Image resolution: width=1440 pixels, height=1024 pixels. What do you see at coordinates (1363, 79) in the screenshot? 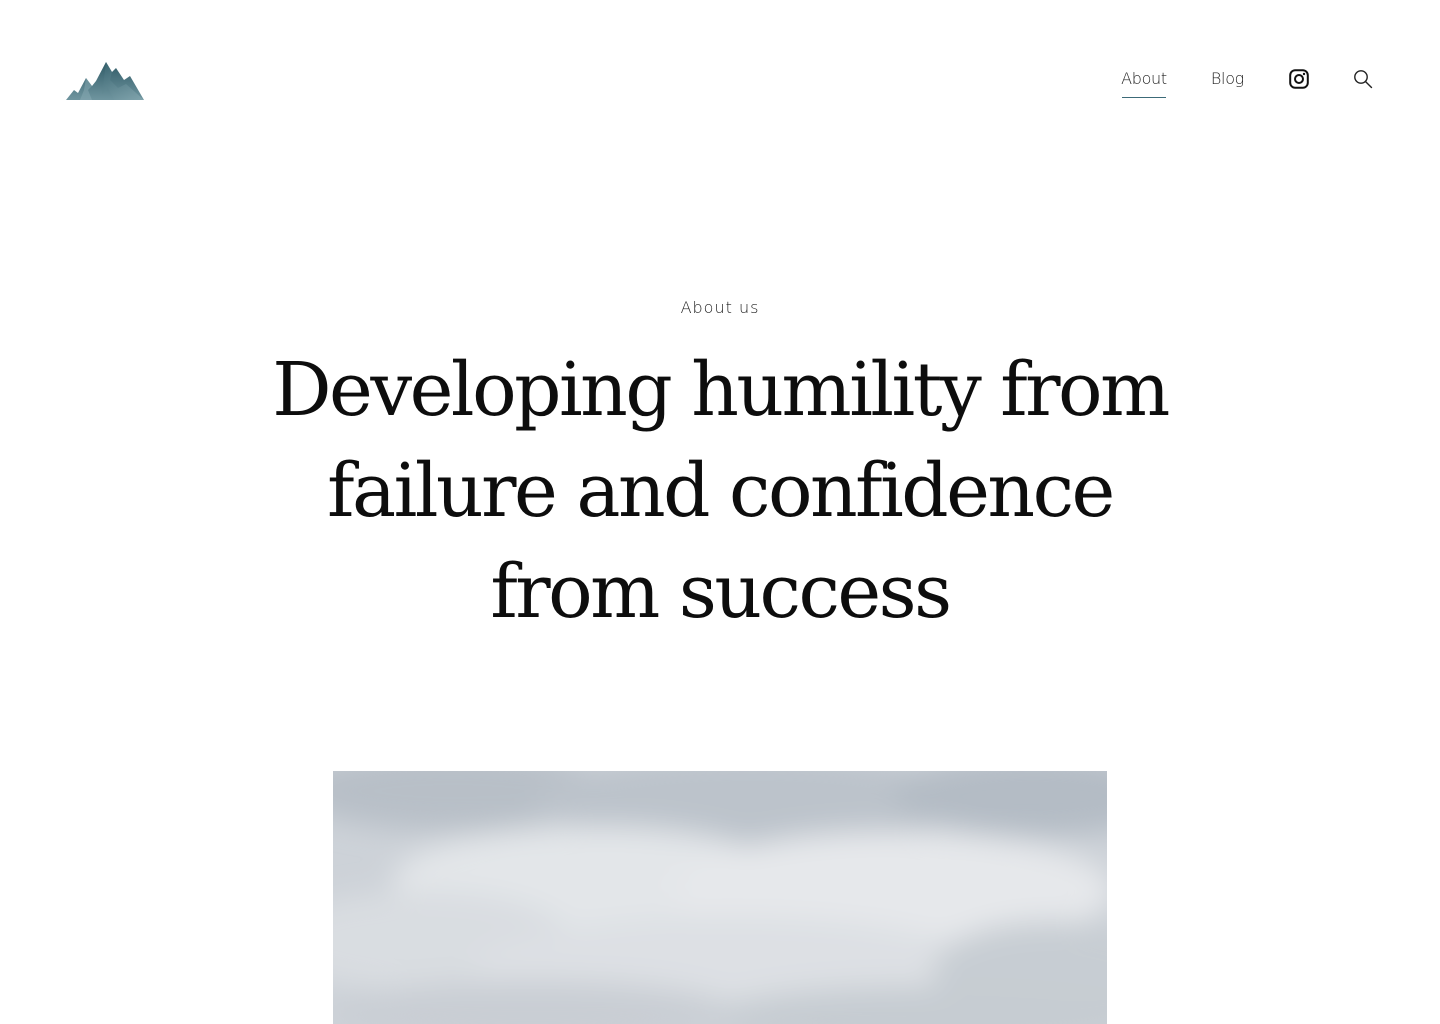
I see `search-icon` at bounding box center [1363, 79].